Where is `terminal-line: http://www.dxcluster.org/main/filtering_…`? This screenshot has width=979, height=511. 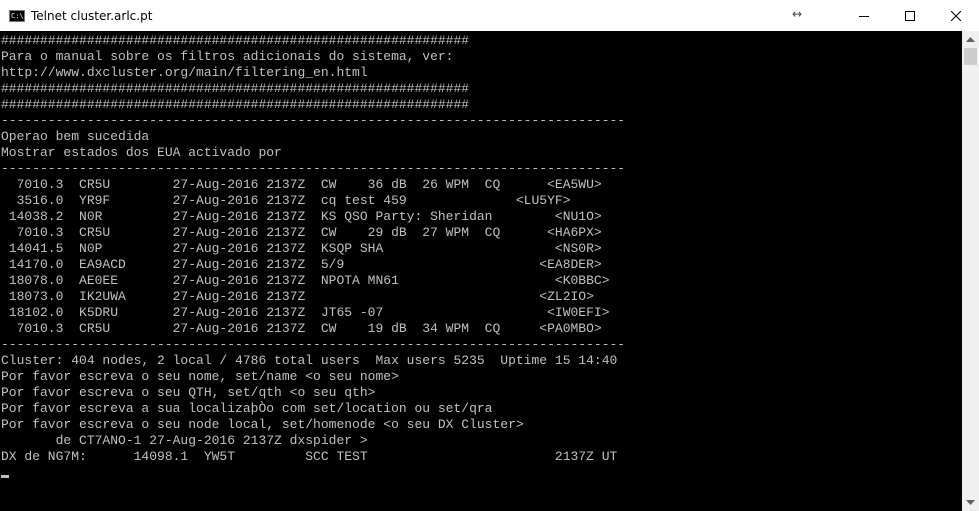
terminal-line: http://www.dxcluster.org/main/filtering_… is located at coordinates (184, 72).